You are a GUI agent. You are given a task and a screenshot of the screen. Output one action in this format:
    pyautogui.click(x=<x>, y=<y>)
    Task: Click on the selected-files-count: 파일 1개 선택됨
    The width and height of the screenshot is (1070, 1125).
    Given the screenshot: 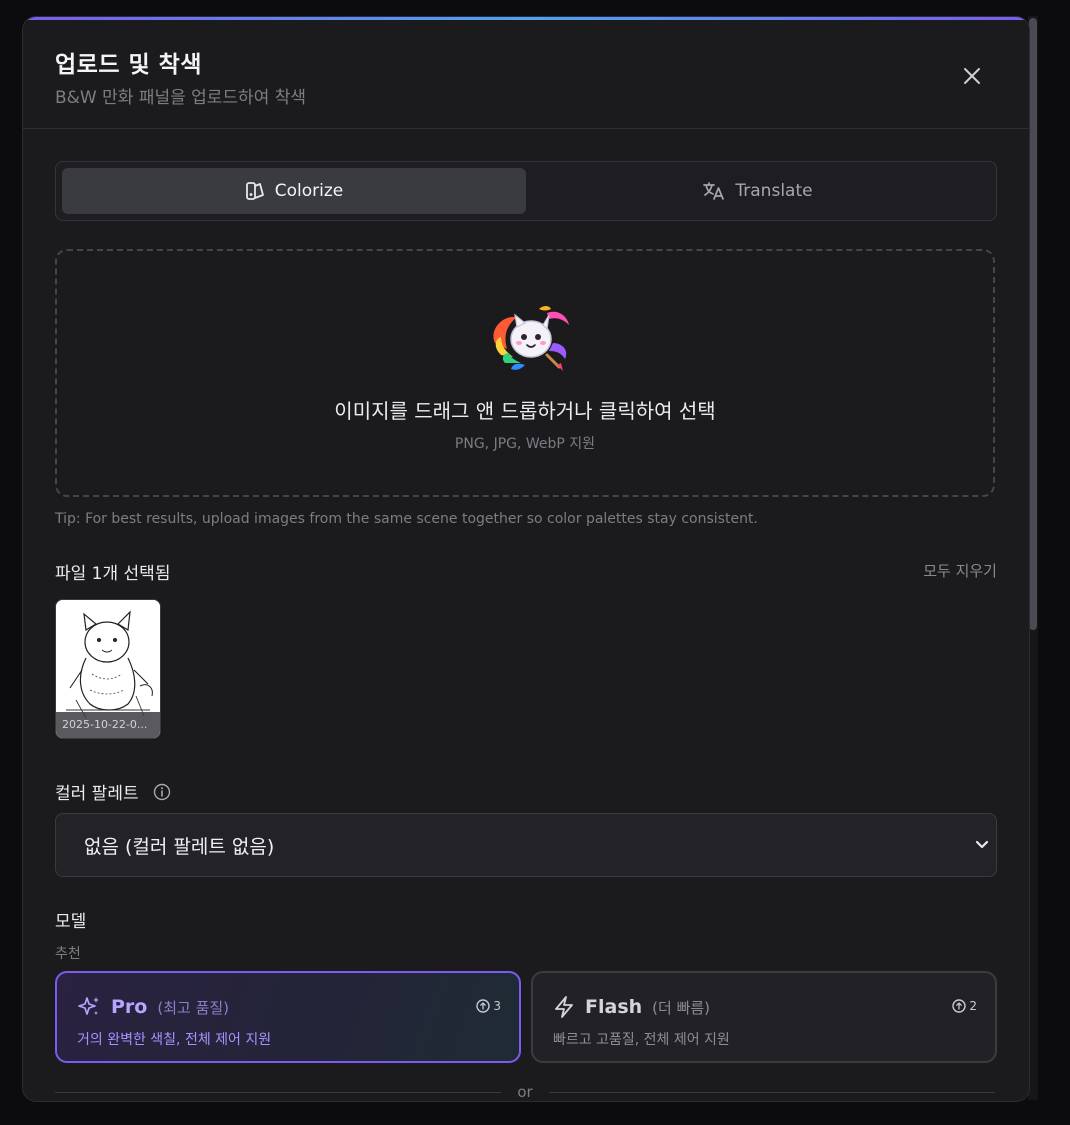 What is the action you would take?
    pyautogui.click(x=113, y=574)
    